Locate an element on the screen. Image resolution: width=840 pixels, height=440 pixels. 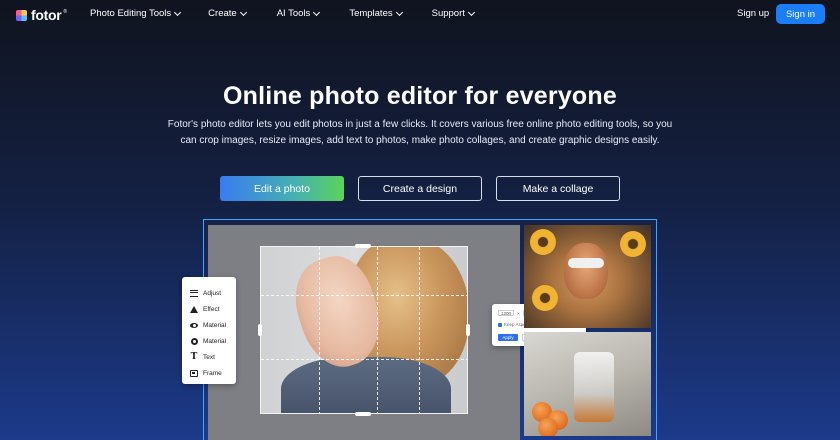
apply-button: Apply is located at coordinates (508, 337).